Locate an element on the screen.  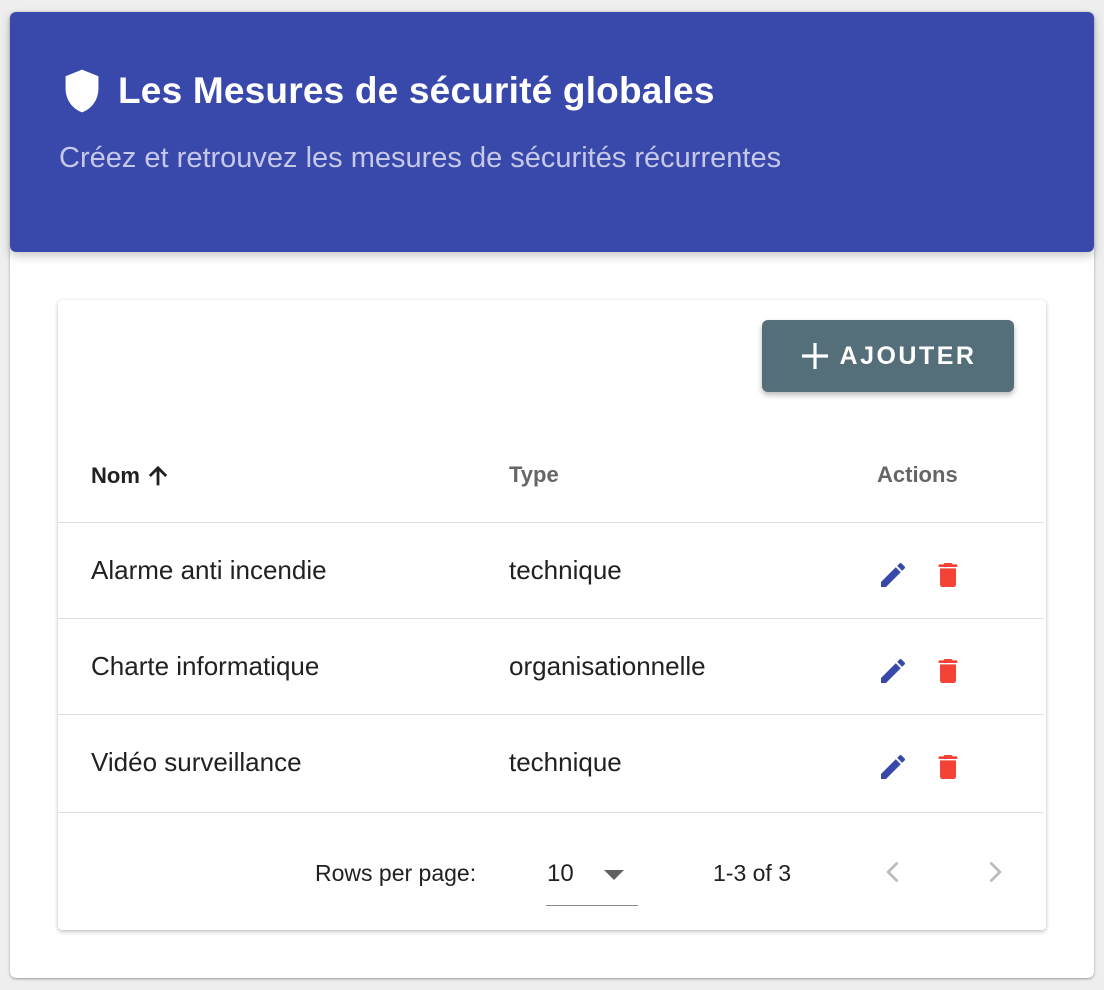
column-header-actions: Actions is located at coordinates (917, 474).